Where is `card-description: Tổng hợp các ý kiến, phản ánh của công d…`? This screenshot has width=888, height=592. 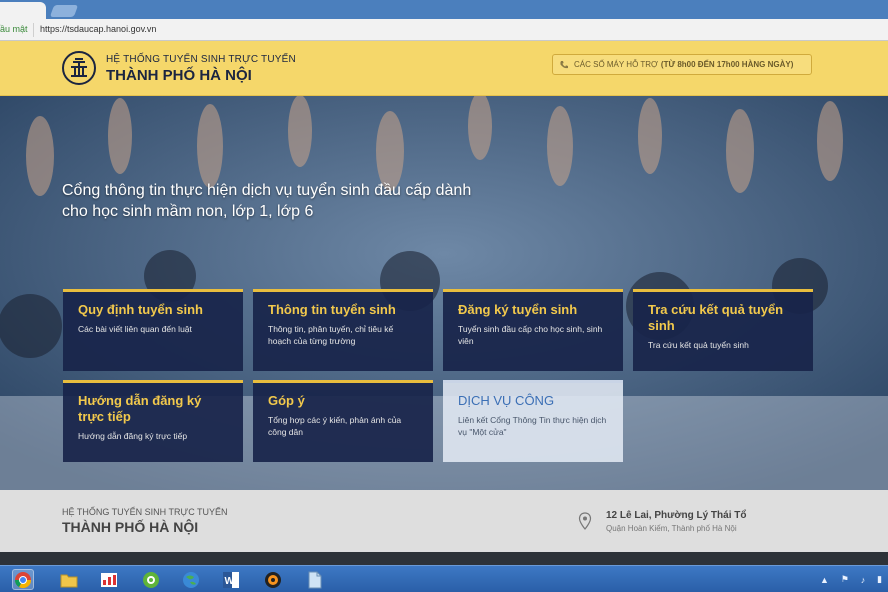
card-description: Tổng hợp các ý kiến, phản ánh của công d… is located at coordinates (335, 426).